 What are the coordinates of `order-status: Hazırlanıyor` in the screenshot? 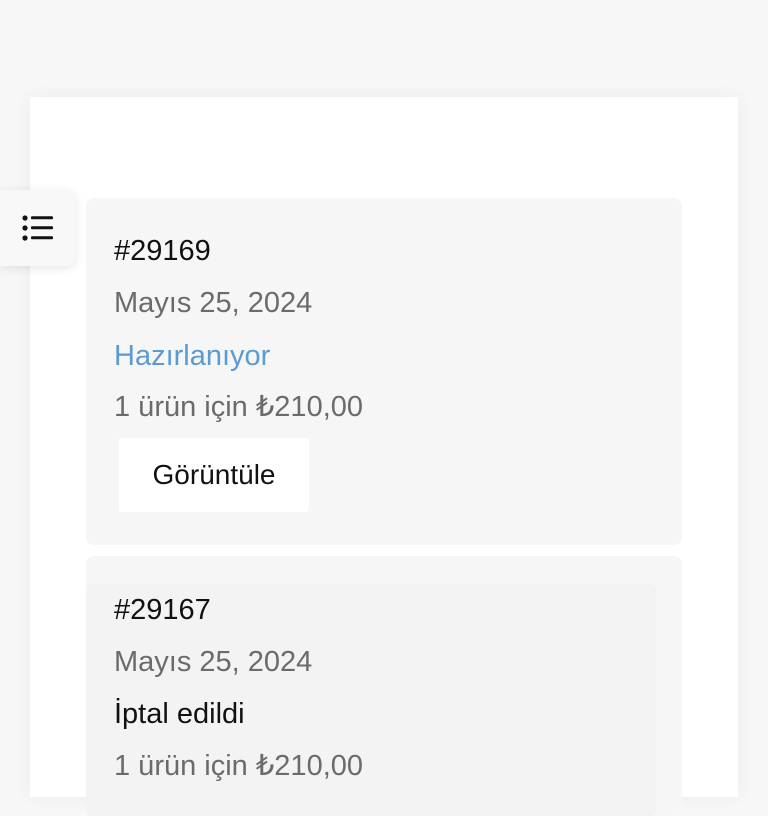 It's located at (192, 356).